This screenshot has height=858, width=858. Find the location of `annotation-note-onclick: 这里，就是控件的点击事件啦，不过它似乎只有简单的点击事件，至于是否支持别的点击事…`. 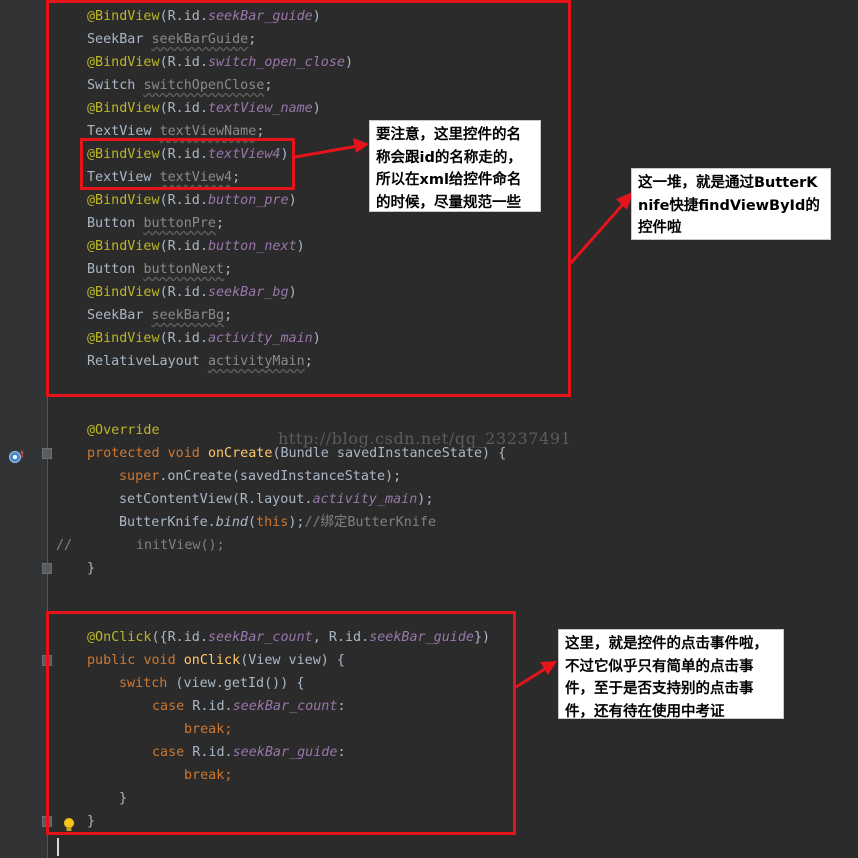

annotation-note-onclick: 这里，就是控件的点击事件啦，不过它似乎只有简单的点击事件，至于是否支持别的点击事… is located at coordinates (671, 674).